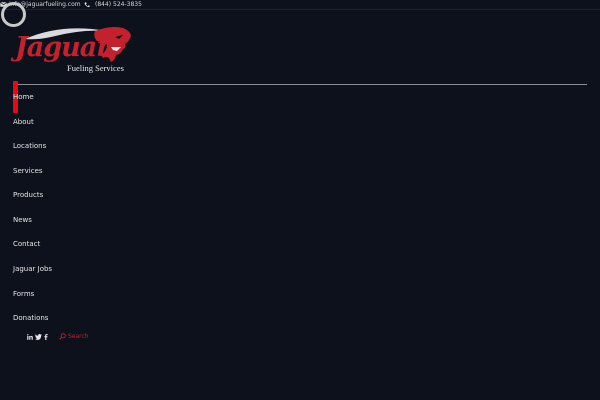 The width and height of the screenshot is (600, 400). What do you see at coordinates (118, 4) in the screenshot?
I see `phone-text: (844) 524-3835` at bounding box center [118, 4].